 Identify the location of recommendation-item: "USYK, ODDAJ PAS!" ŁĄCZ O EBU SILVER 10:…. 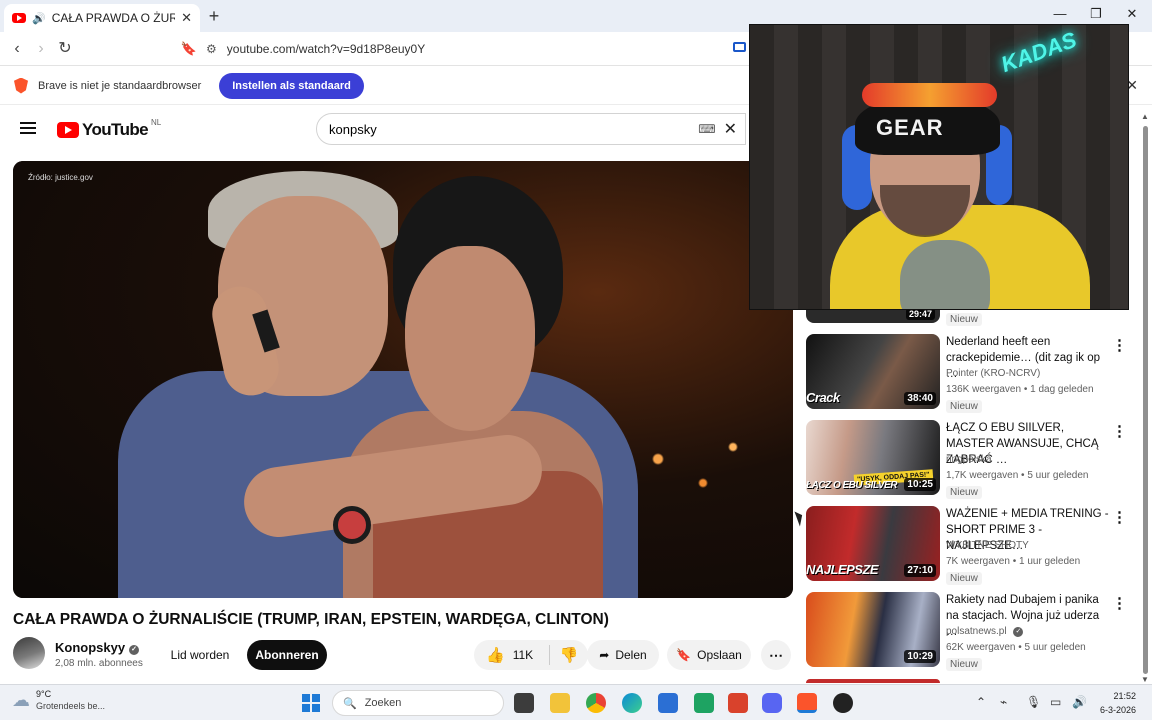
(971, 460).